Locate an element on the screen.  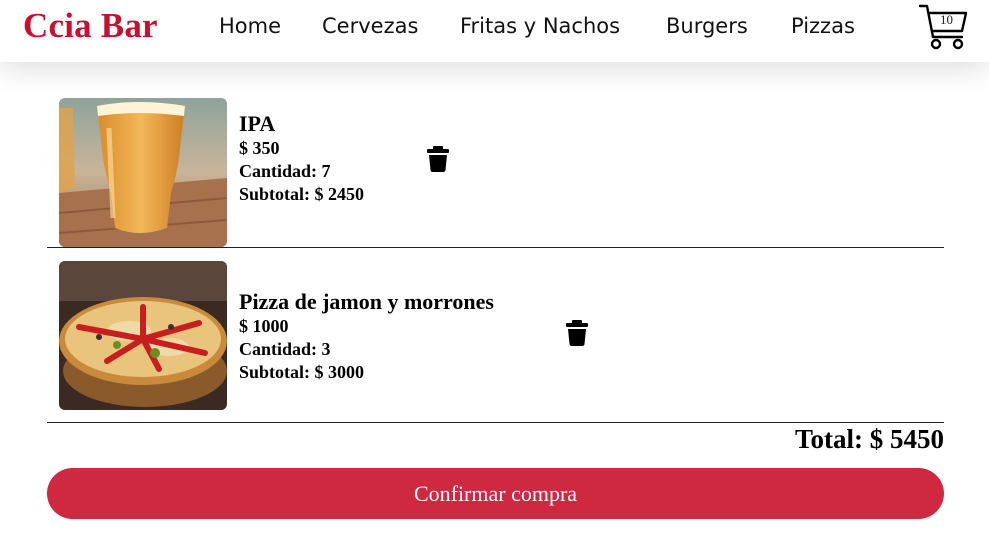
item-quantity: Cantidad: 3 is located at coordinates (285, 349).